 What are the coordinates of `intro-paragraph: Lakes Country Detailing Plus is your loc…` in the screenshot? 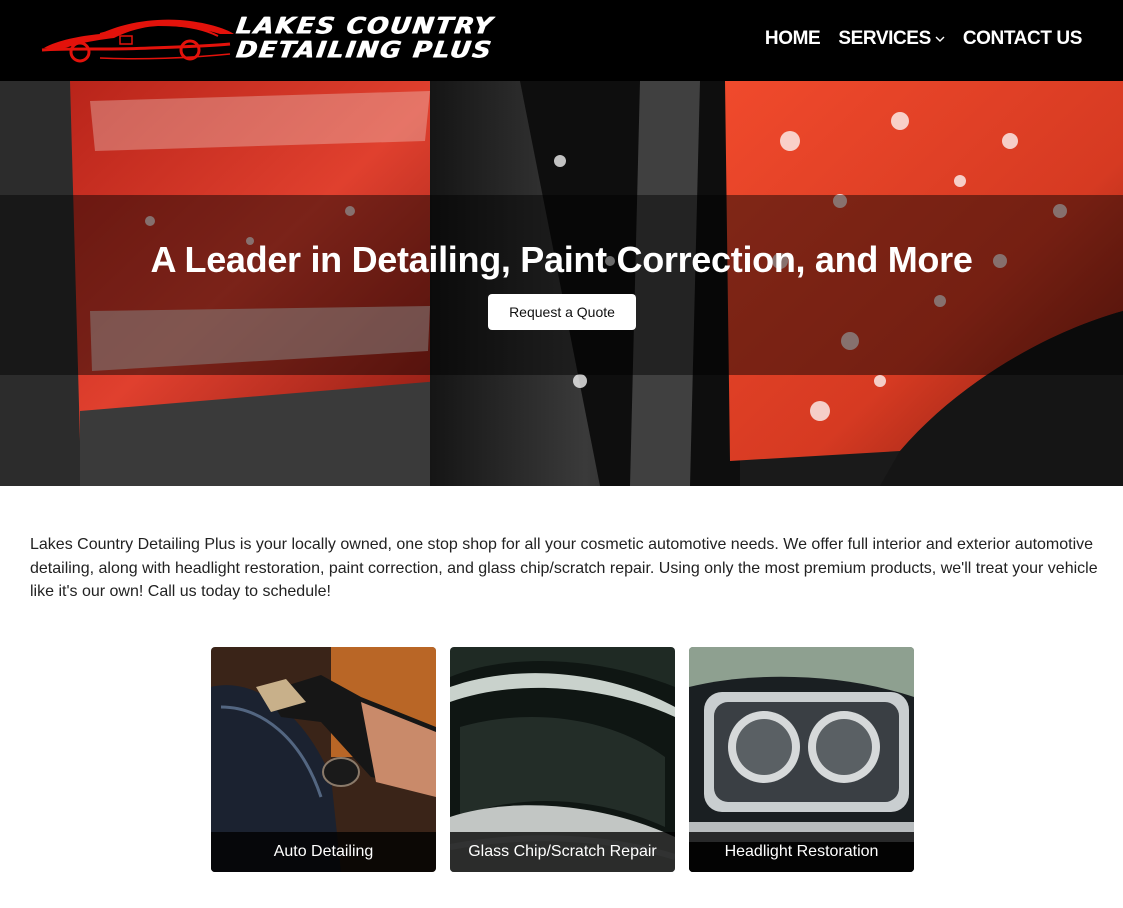 It's located at (564, 568).